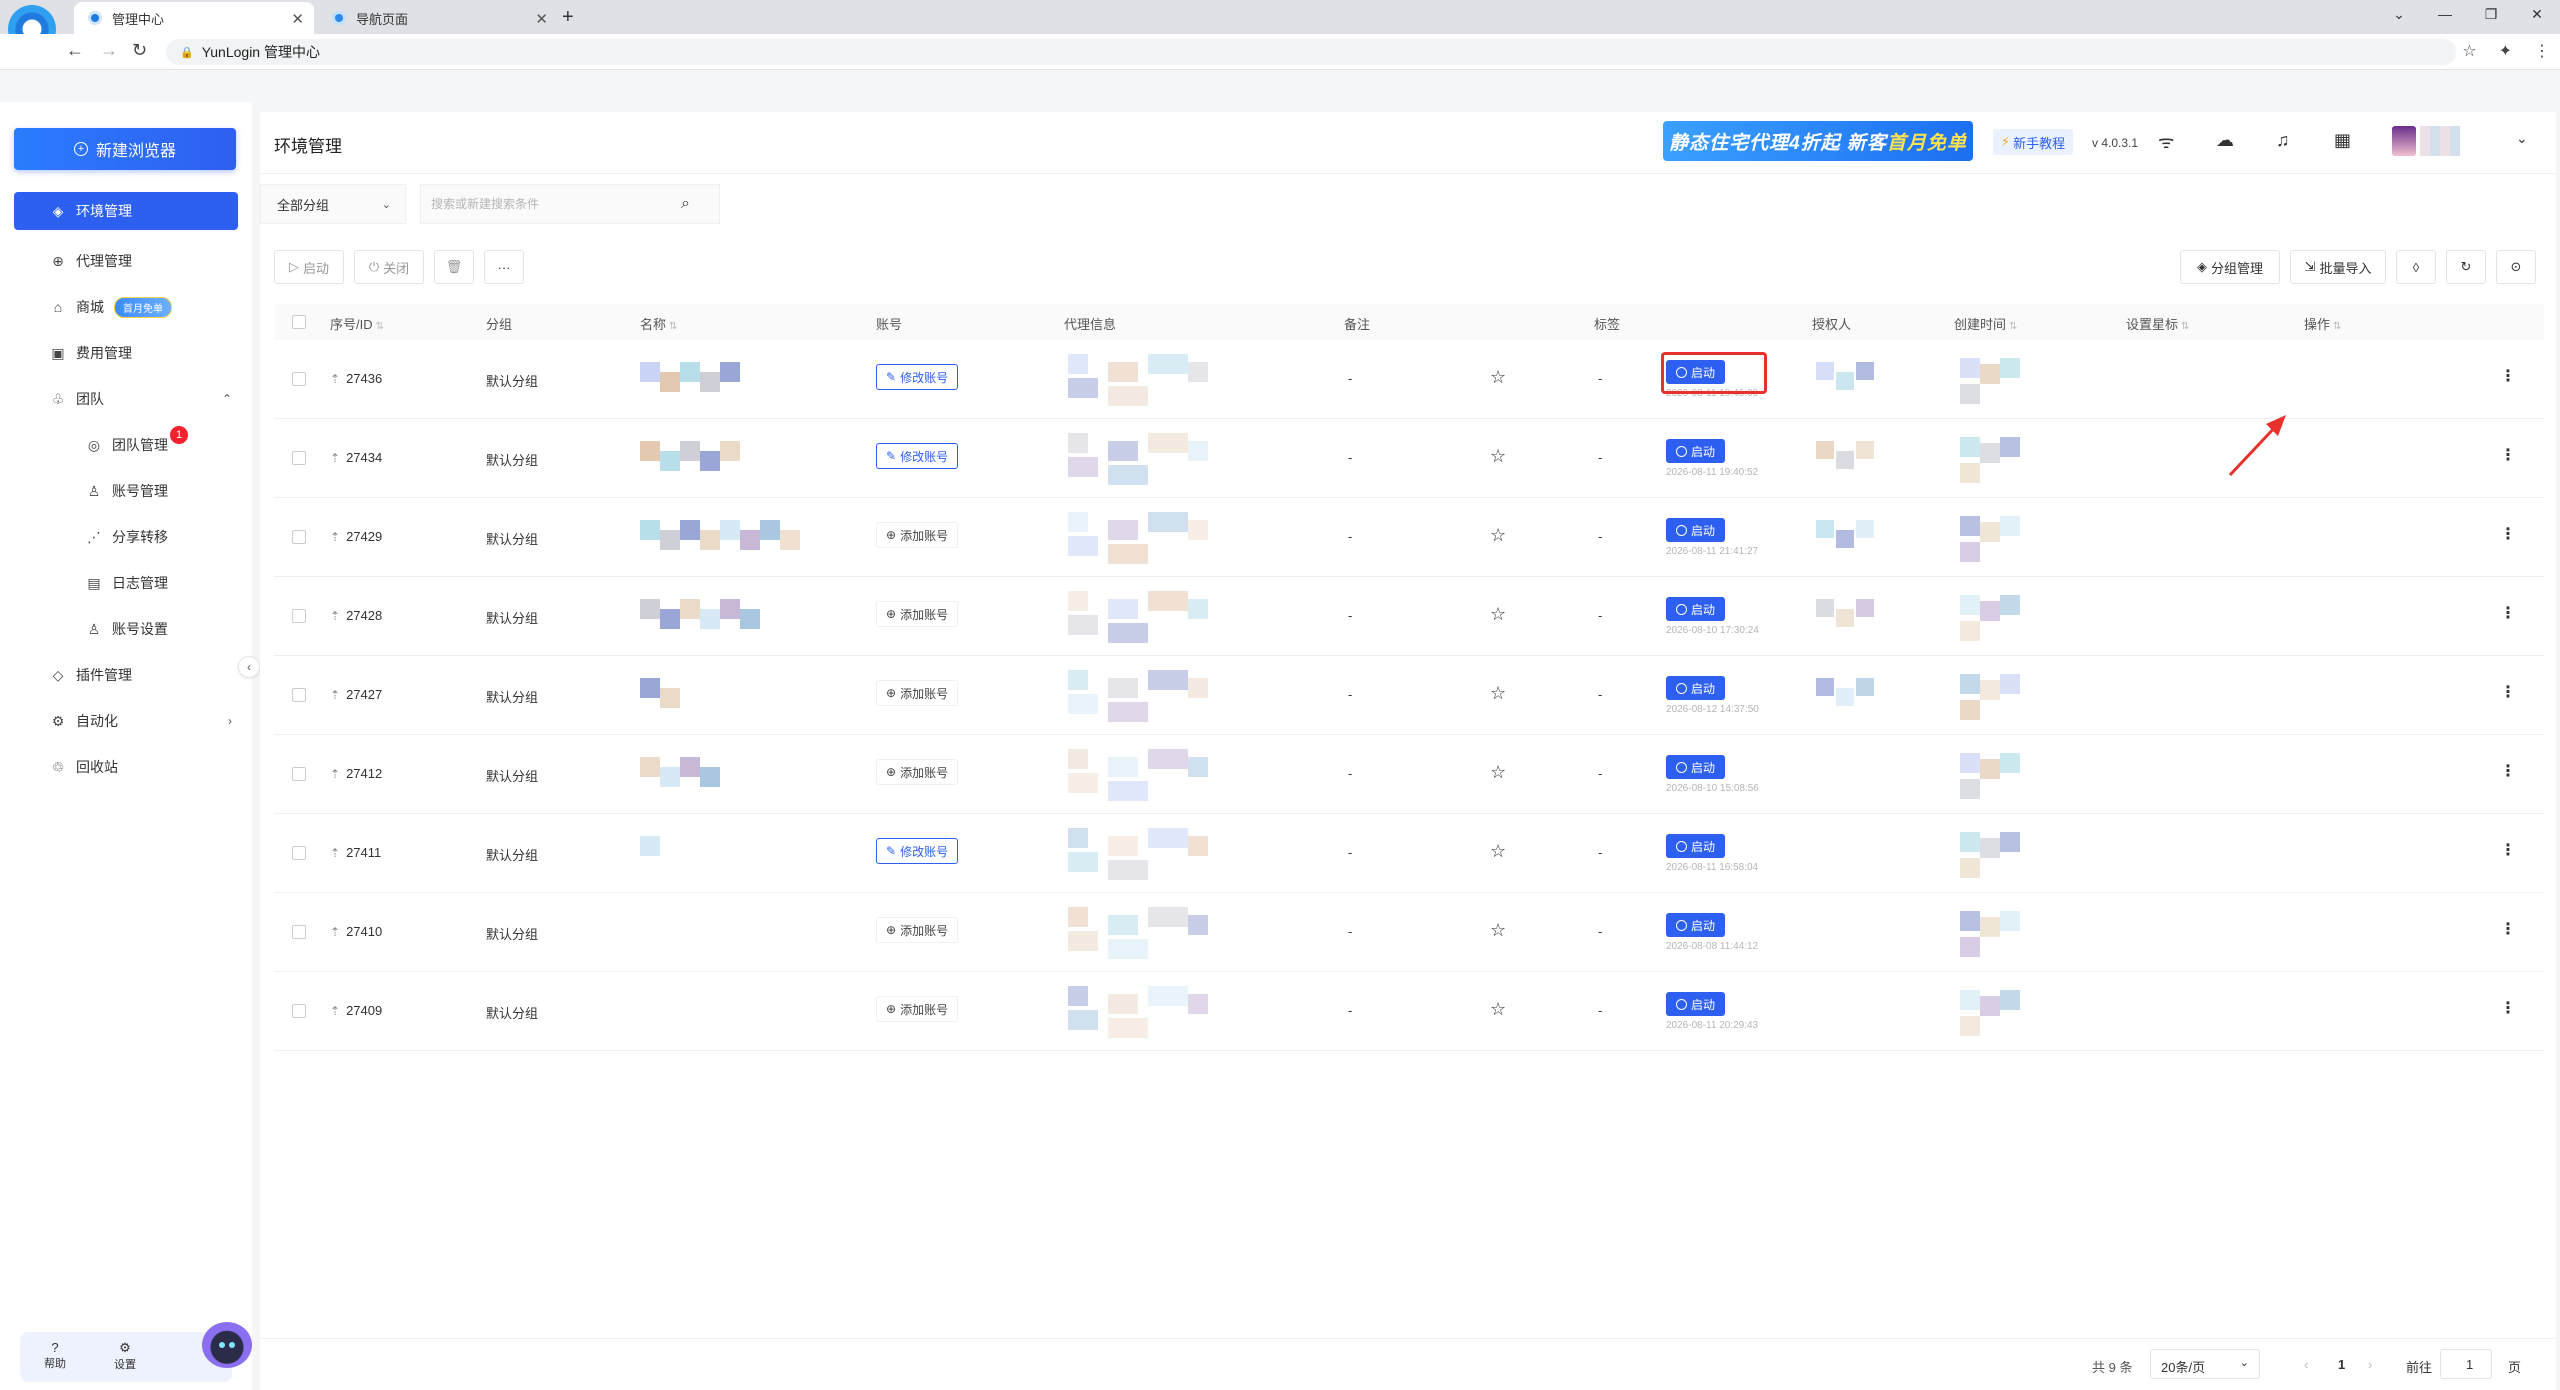 Image resolution: width=2560 pixels, height=1390 pixels. Describe the element at coordinates (2542, 51) in the screenshot. I see `browser-menu-icon: ⋮` at that location.